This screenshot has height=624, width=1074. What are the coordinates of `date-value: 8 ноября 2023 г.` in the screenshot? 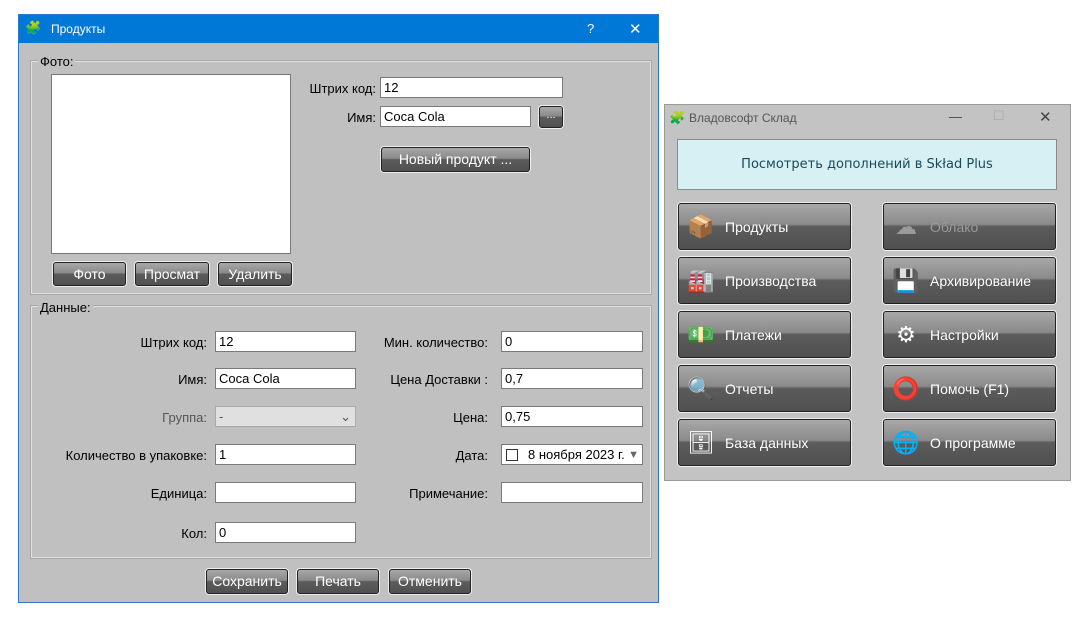 It's located at (576, 454).